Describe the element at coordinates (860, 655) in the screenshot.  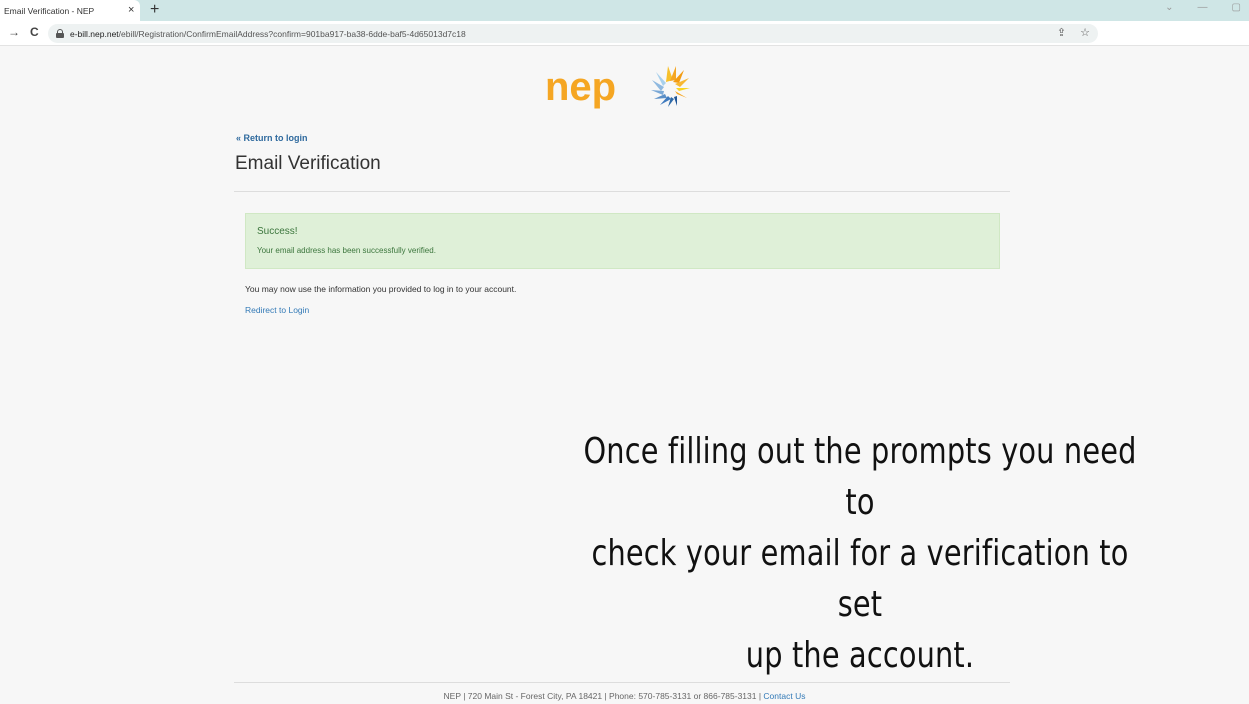
I see `caption-line: up the account.` at that location.